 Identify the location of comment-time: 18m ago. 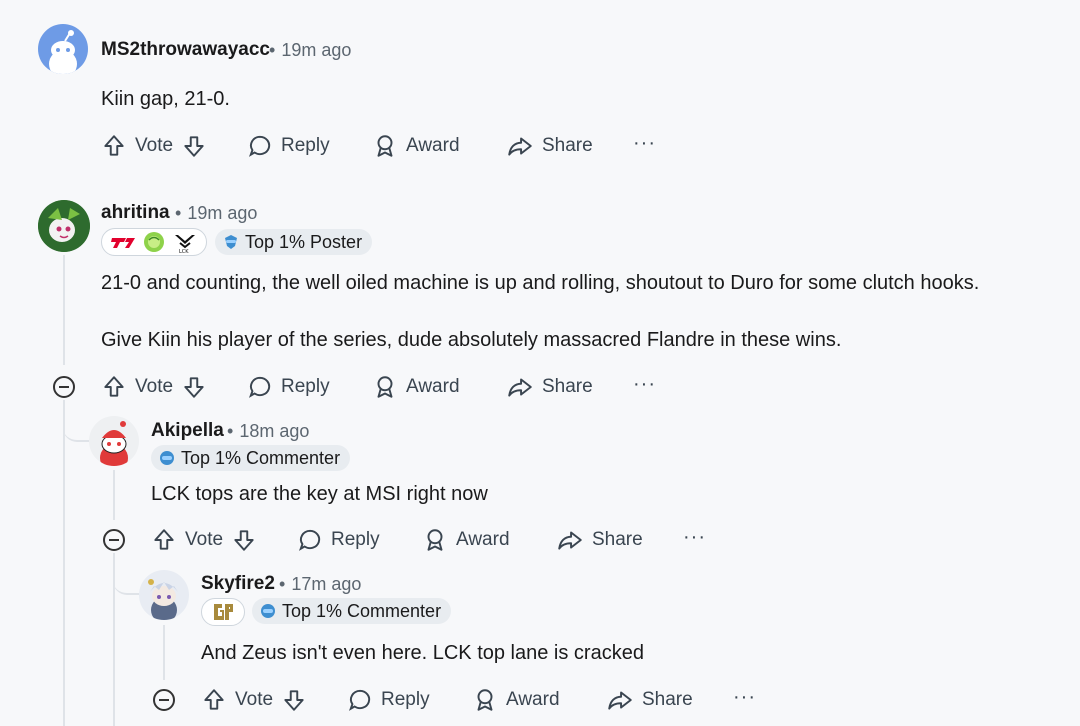
(274, 431).